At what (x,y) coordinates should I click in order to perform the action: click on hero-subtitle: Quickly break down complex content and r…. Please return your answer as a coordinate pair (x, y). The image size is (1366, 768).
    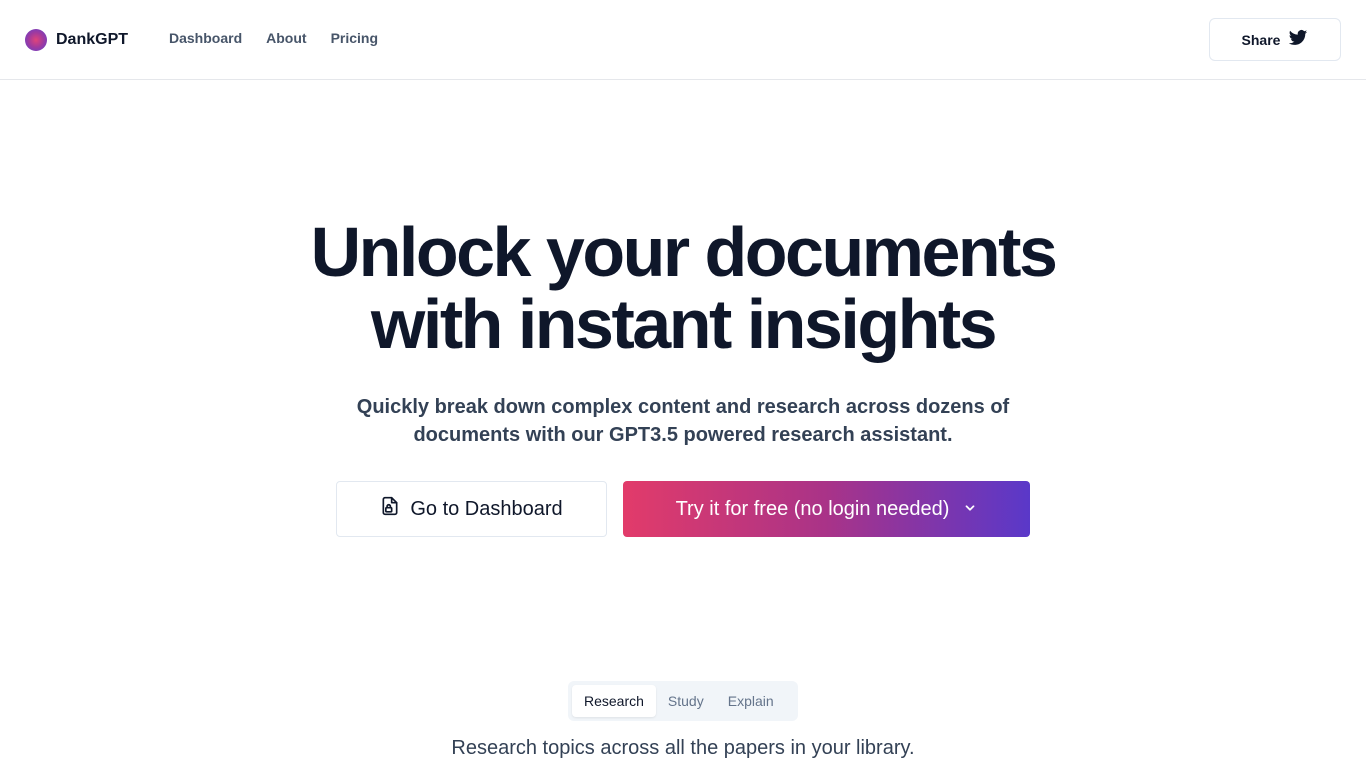
    Looking at the image, I should click on (683, 421).